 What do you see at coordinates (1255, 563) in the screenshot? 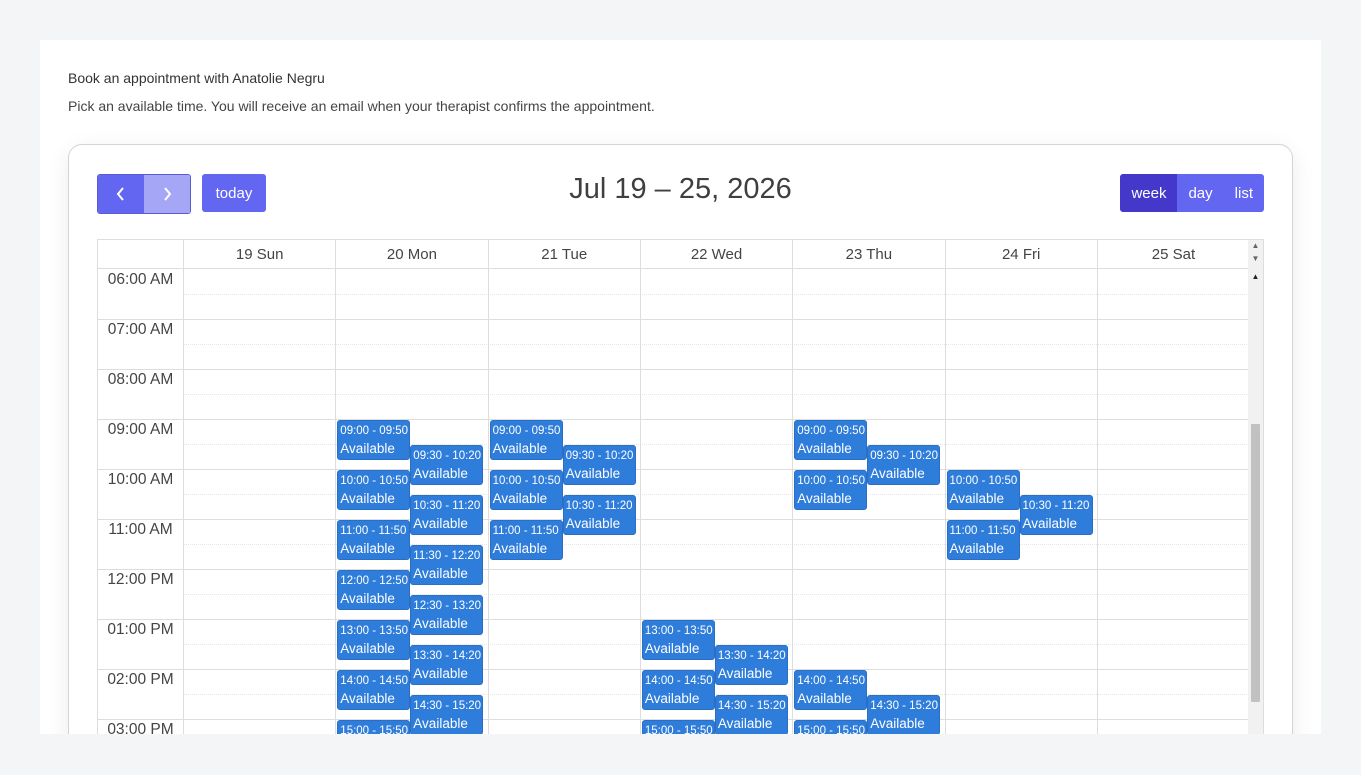
I see `scrollbar-thumb` at bounding box center [1255, 563].